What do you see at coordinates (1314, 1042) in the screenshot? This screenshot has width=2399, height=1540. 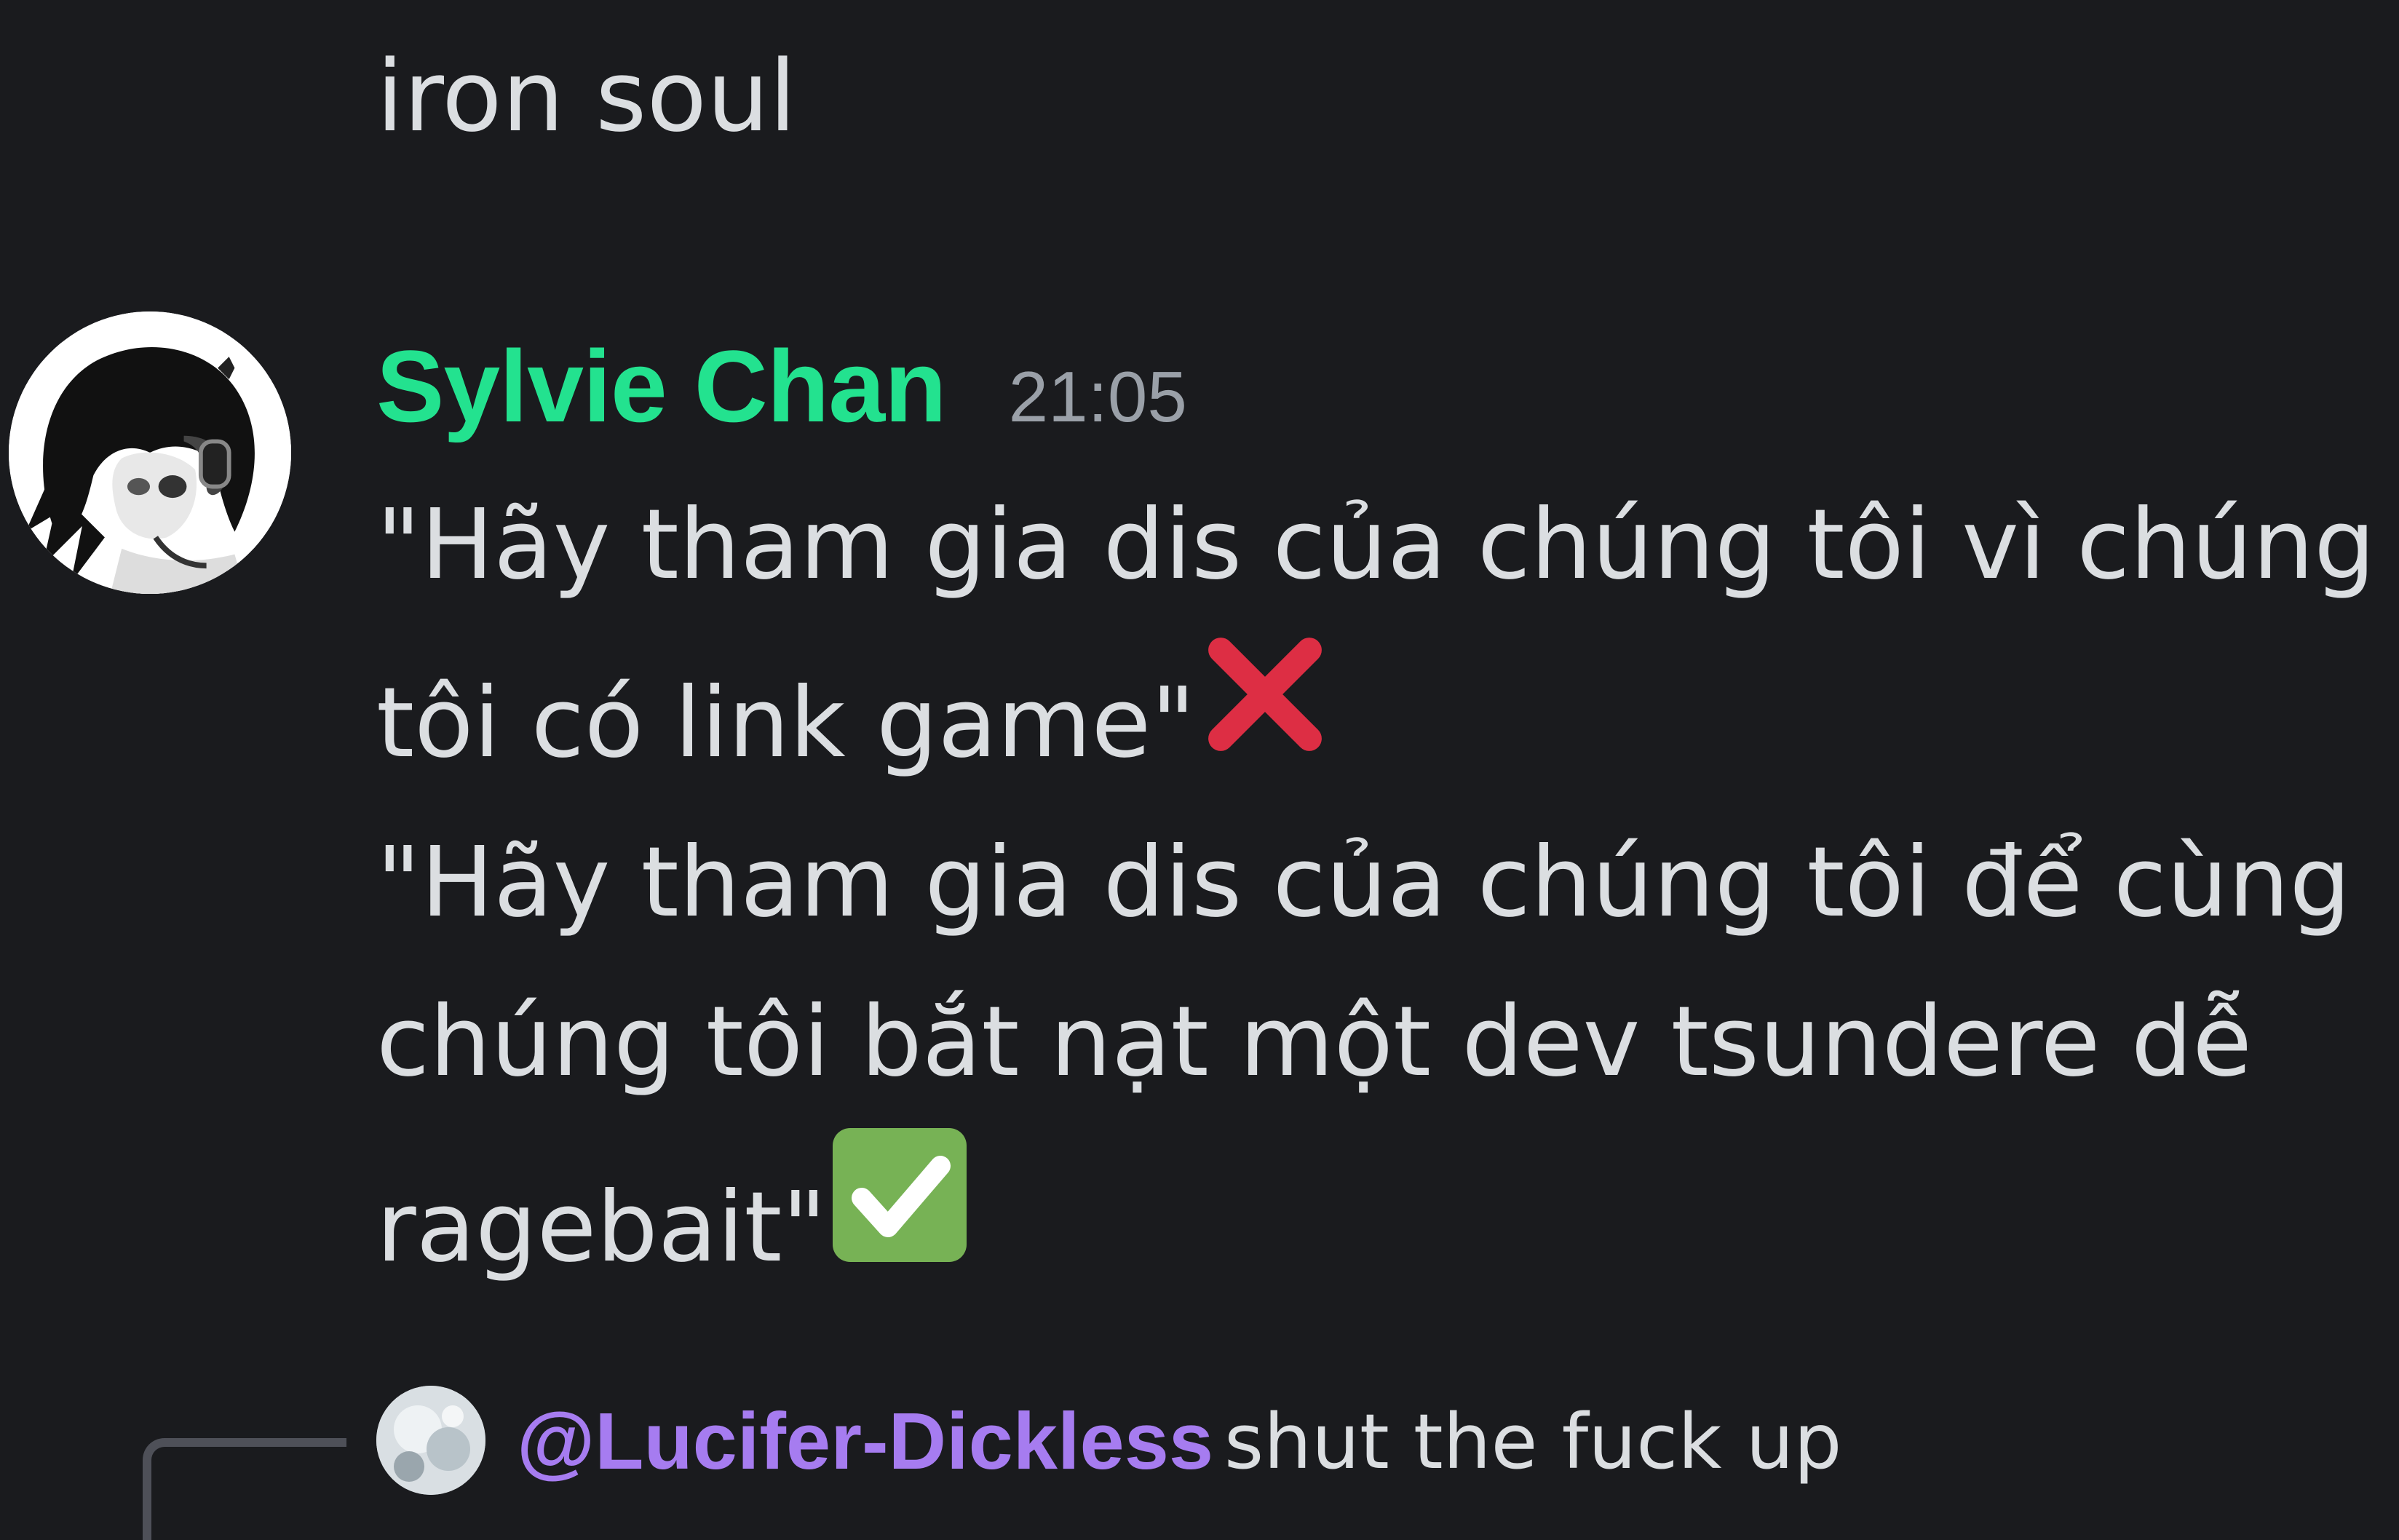 I see `message-line-text: chúng tôi bắt nạt một dev tsundere dễ` at bounding box center [1314, 1042].